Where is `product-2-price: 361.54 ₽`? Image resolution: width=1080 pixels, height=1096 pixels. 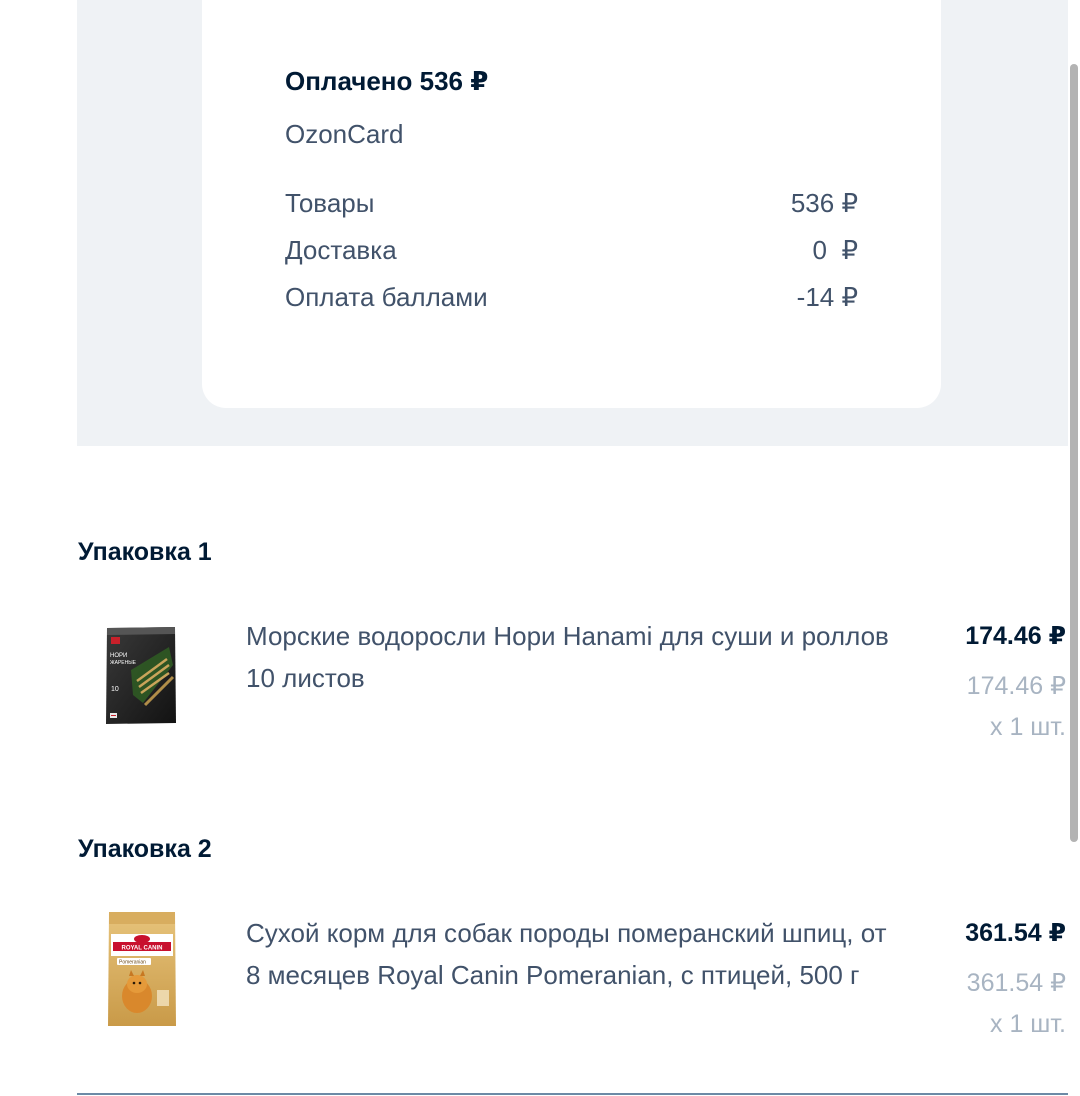 product-2-price: 361.54 ₽ is located at coordinates (1015, 933).